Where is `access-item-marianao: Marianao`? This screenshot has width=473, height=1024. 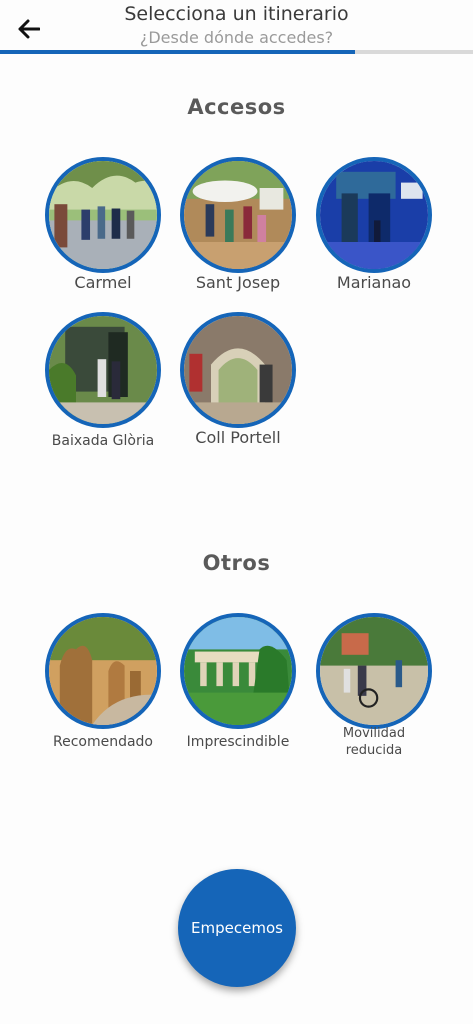 access-item-marianao: Marianao is located at coordinates (374, 232).